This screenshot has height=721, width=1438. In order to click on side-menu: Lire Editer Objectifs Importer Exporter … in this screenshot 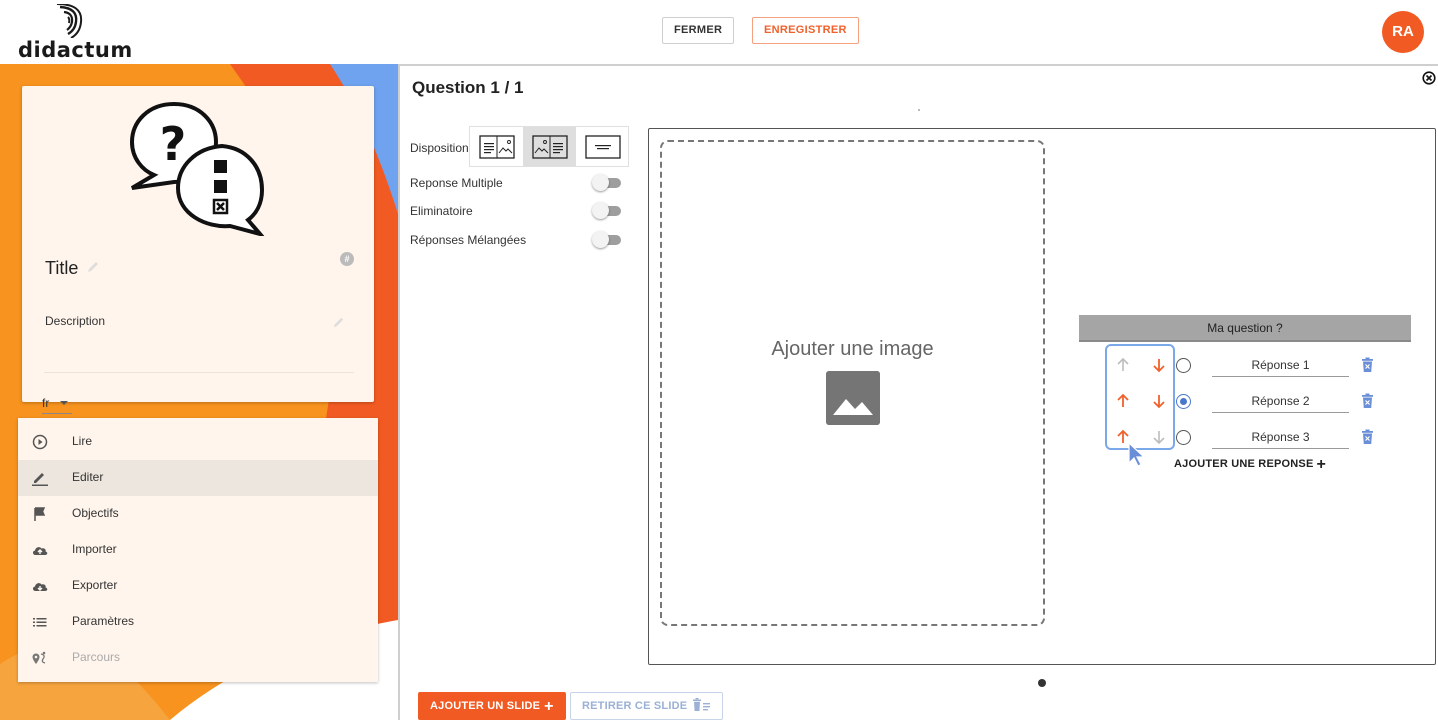, I will do `click(198, 550)`.